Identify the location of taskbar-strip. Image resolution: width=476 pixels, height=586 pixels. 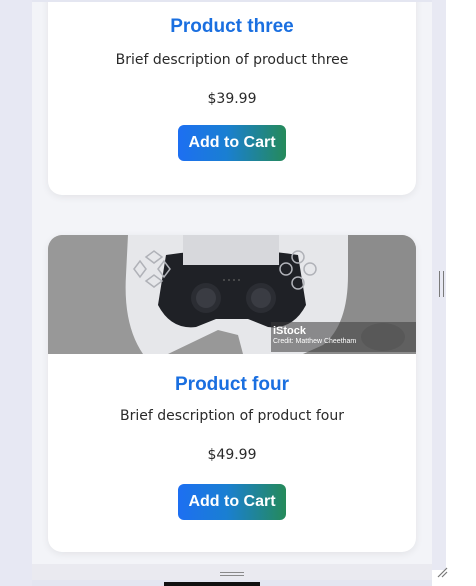
(212, 584).